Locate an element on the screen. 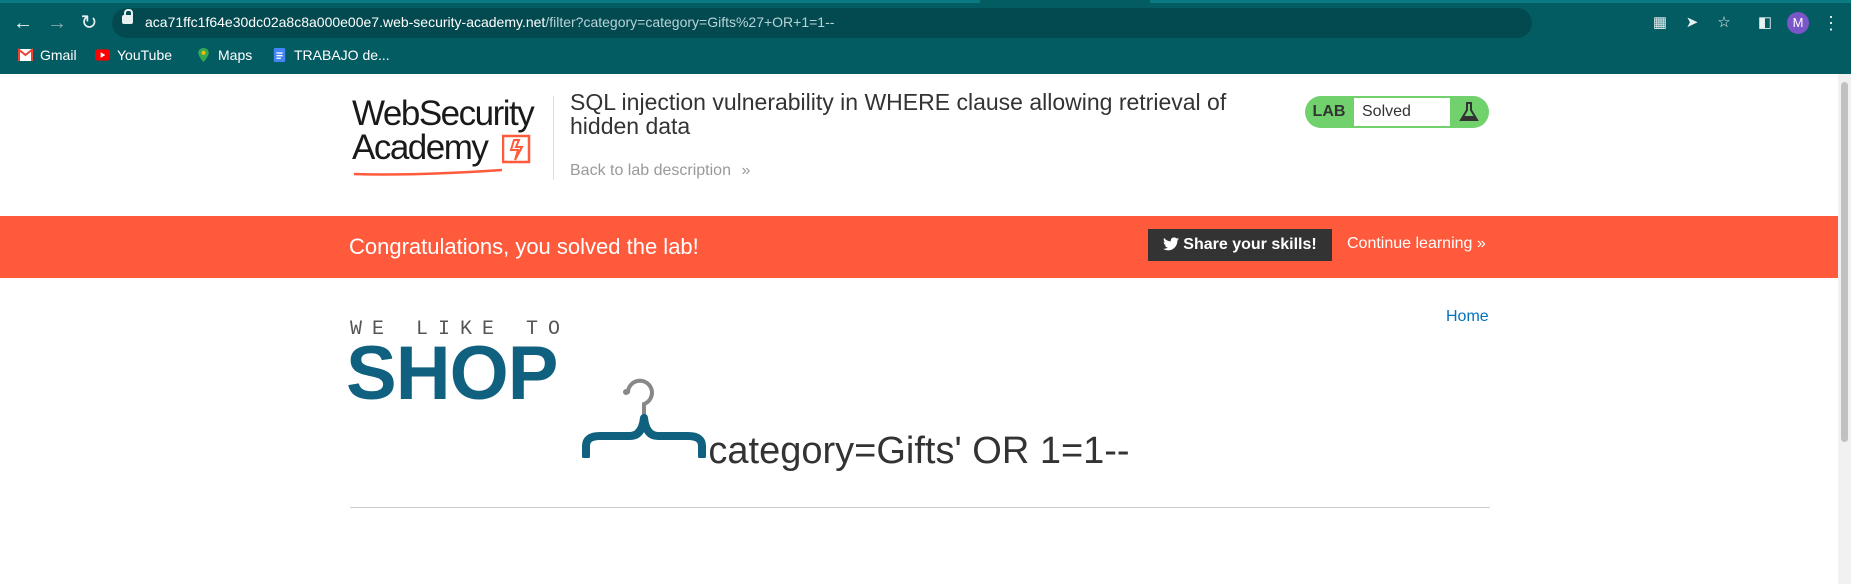 Image resolution: width=1851 pixels, height=584 pixels. lock-icon is located at coordinates (127, 16).